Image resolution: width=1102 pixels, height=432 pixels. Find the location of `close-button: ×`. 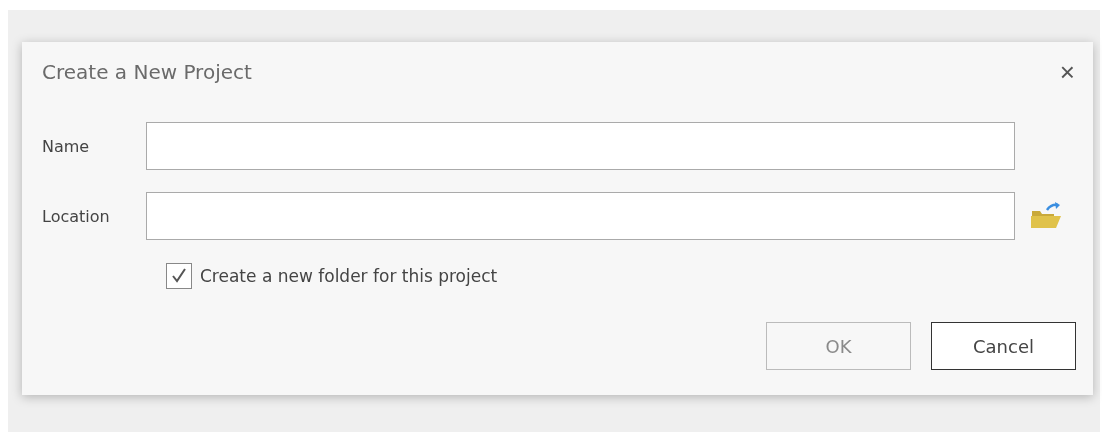

close-button: × is located at coordinates (1067, 72).